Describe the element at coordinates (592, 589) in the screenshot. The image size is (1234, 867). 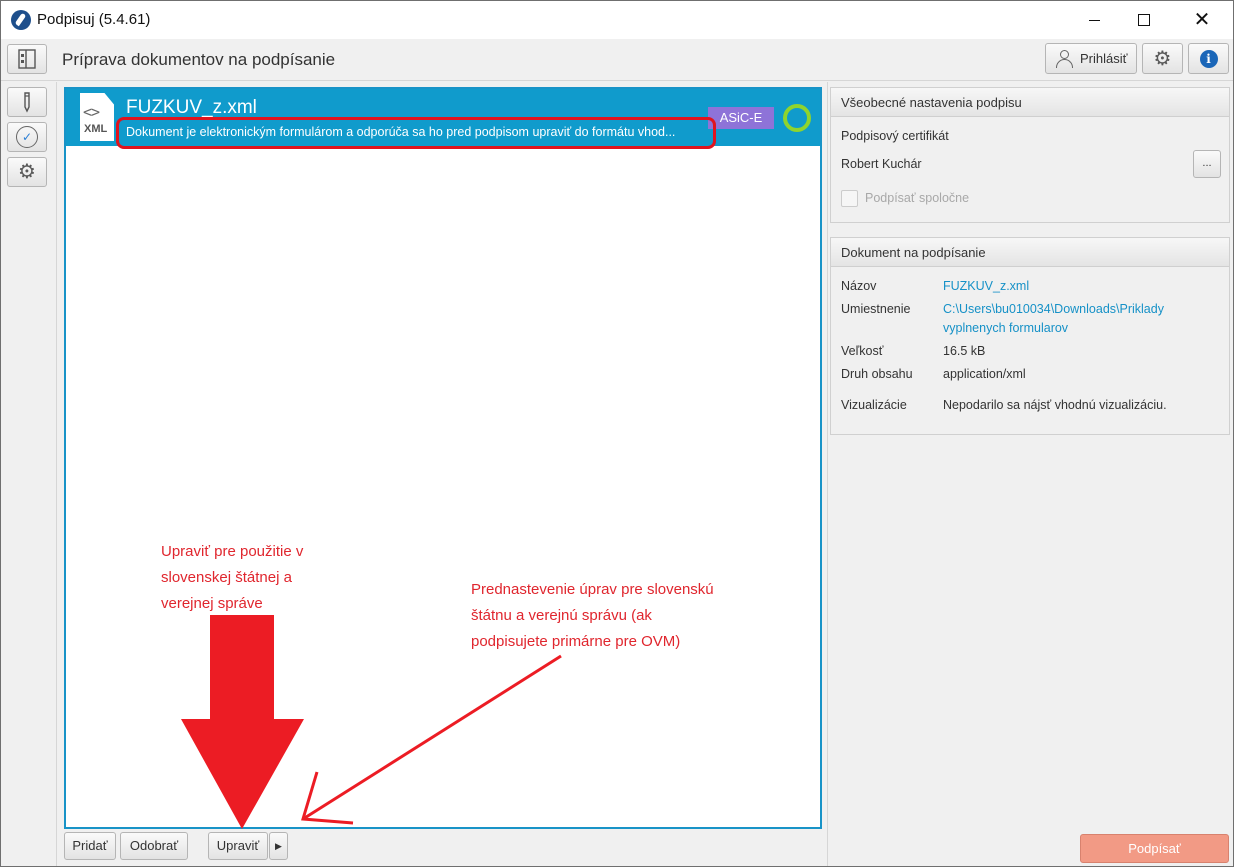
I see `annotation-line: Prednastevenie úprav pre slovenskú` at that location.